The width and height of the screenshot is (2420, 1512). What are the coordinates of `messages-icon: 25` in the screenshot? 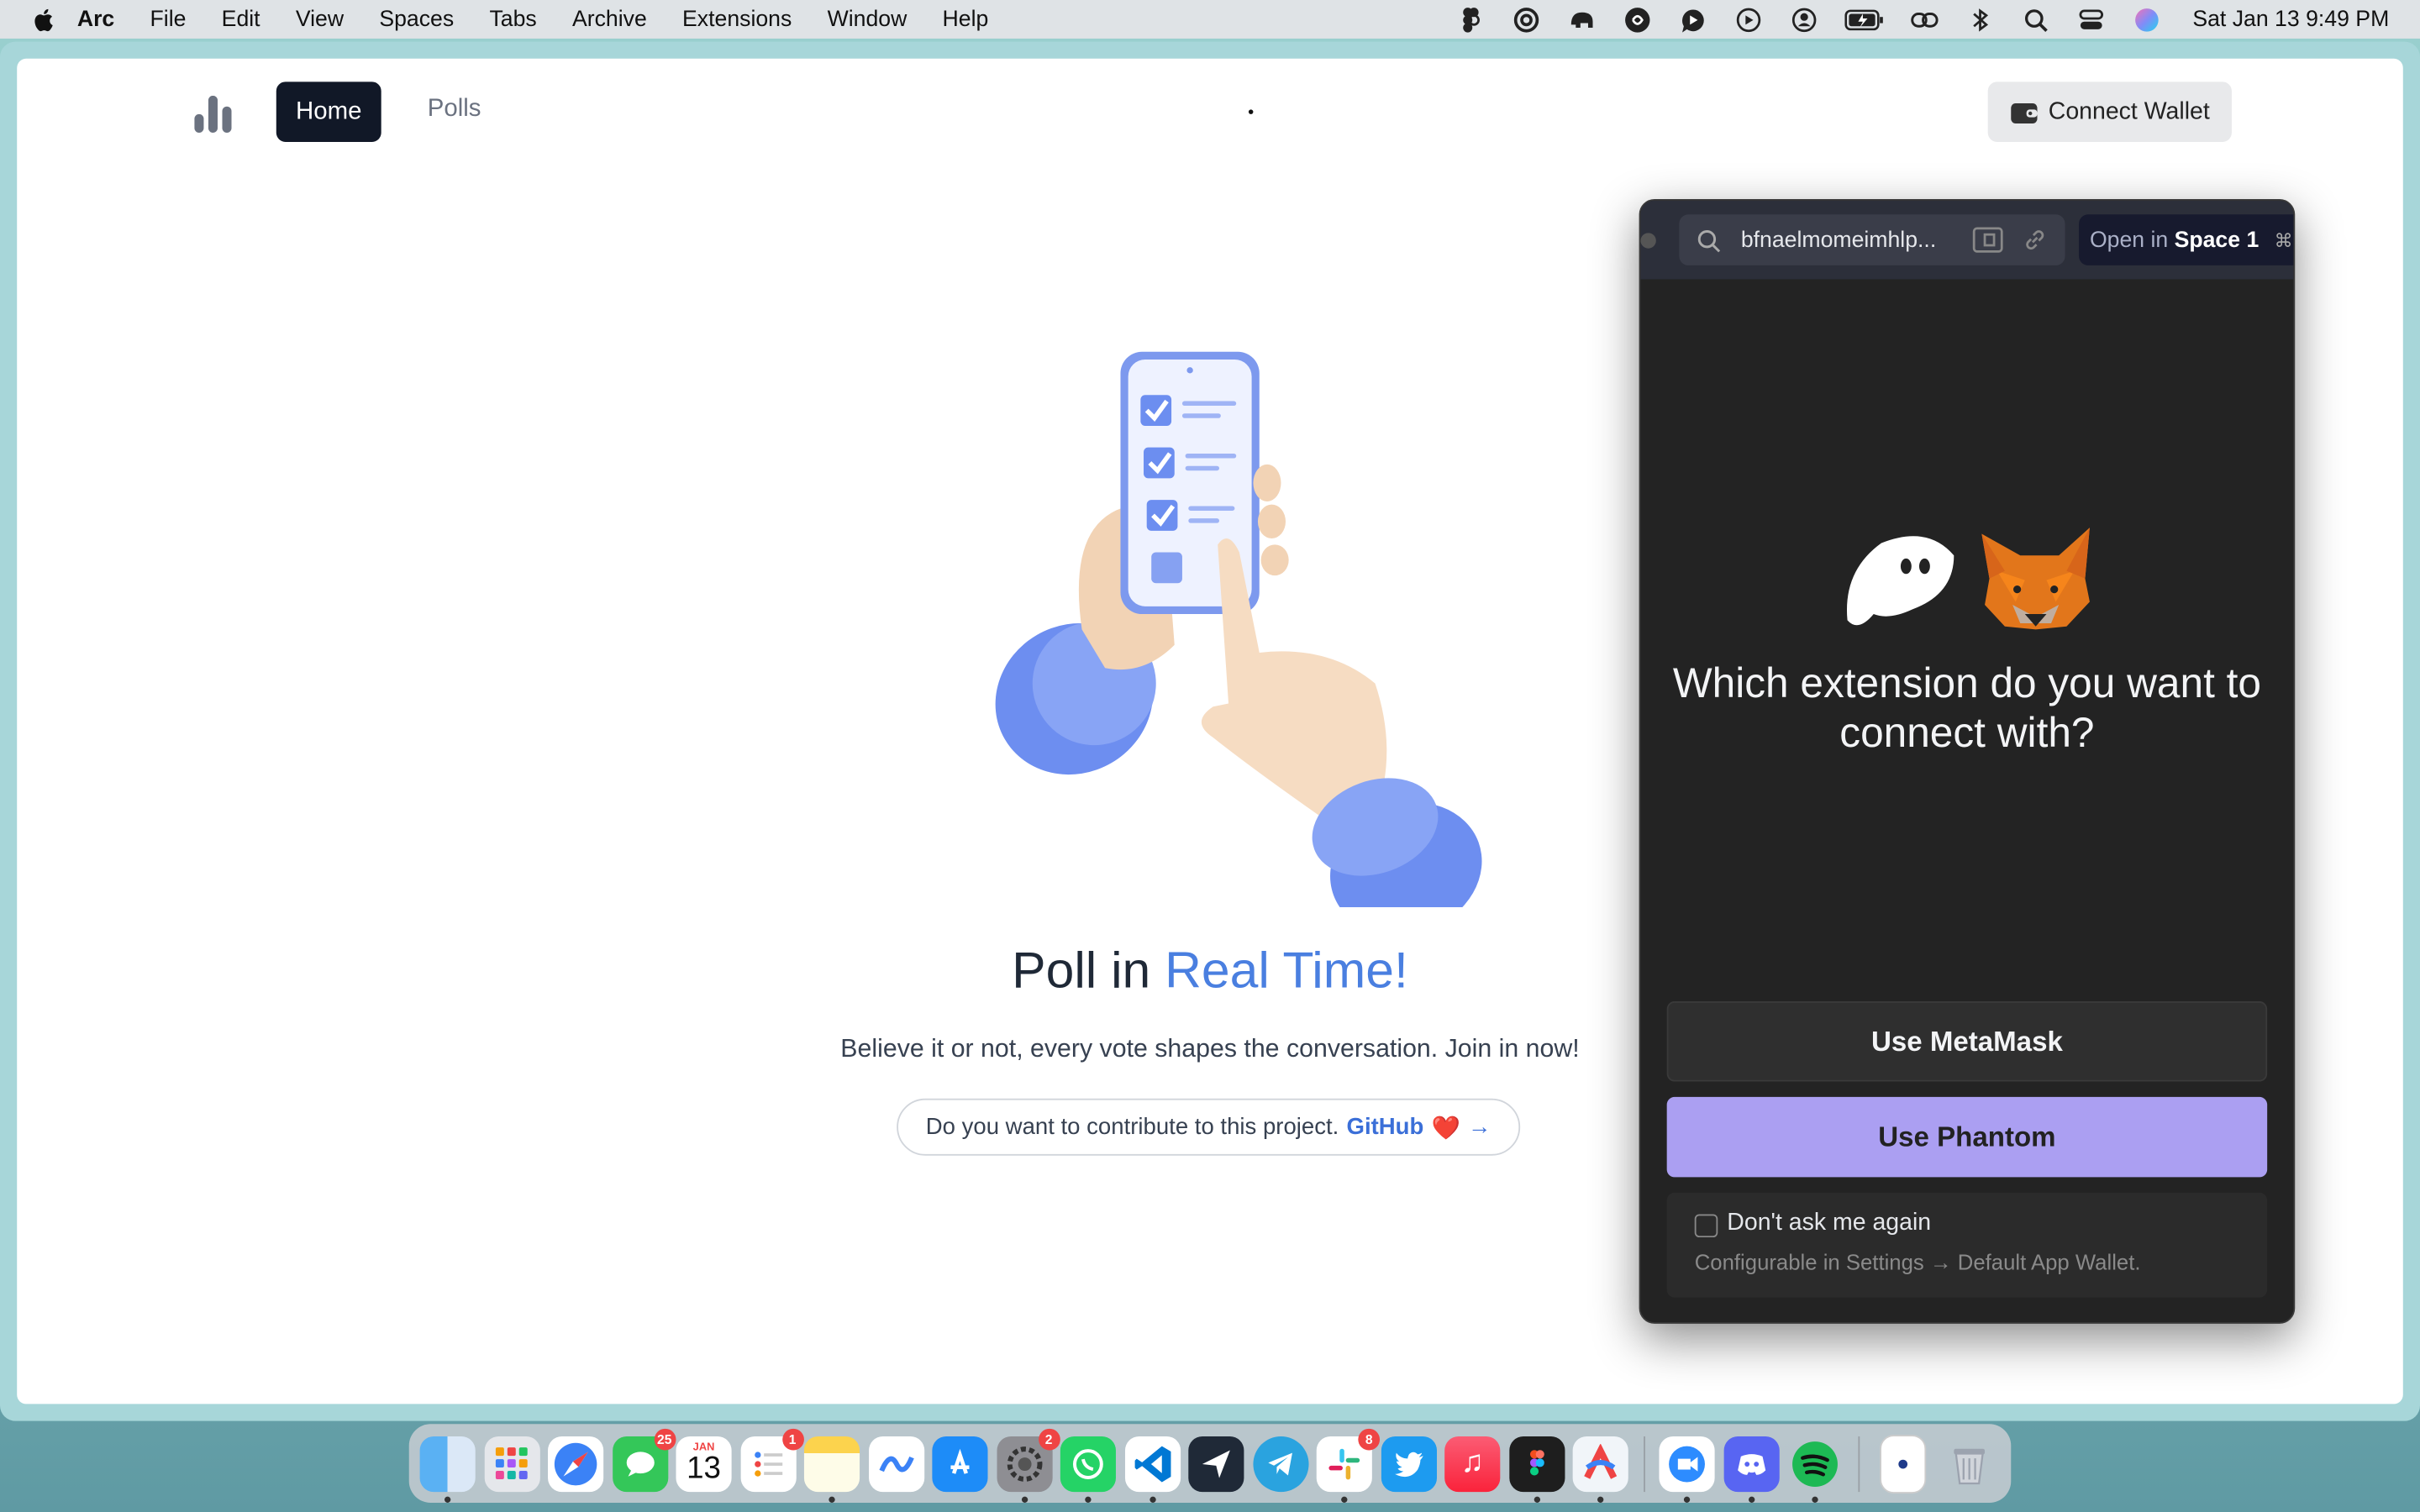 It's located at (644, 1459).